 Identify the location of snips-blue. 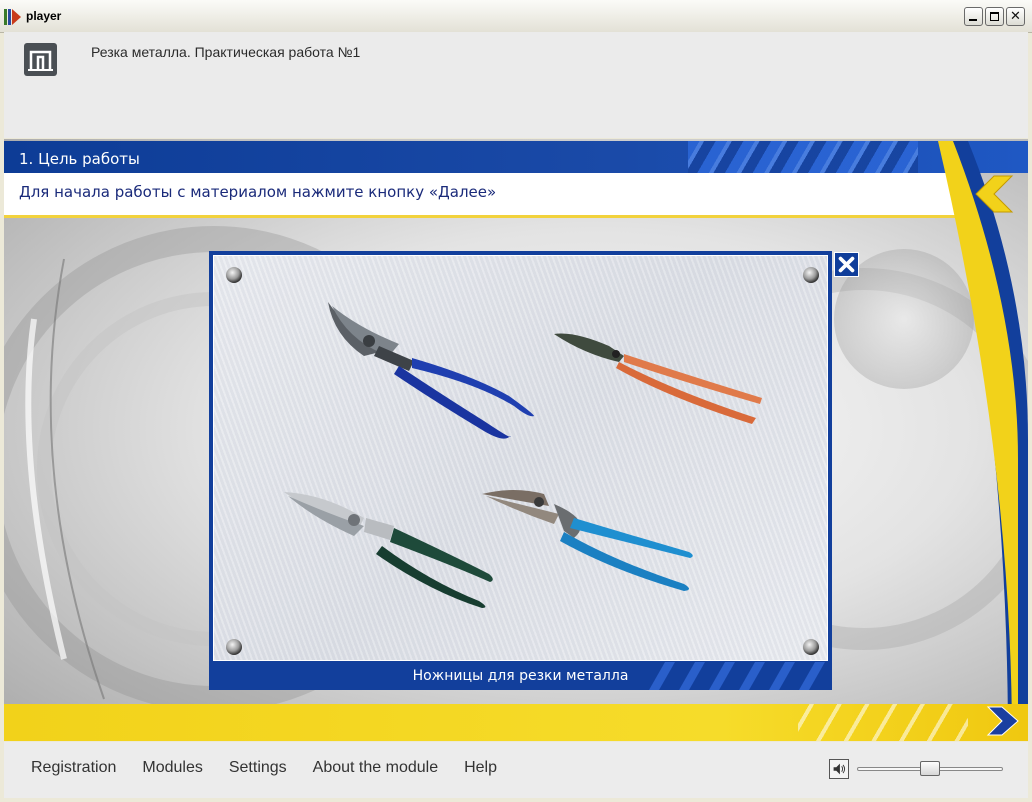
(431, 370).